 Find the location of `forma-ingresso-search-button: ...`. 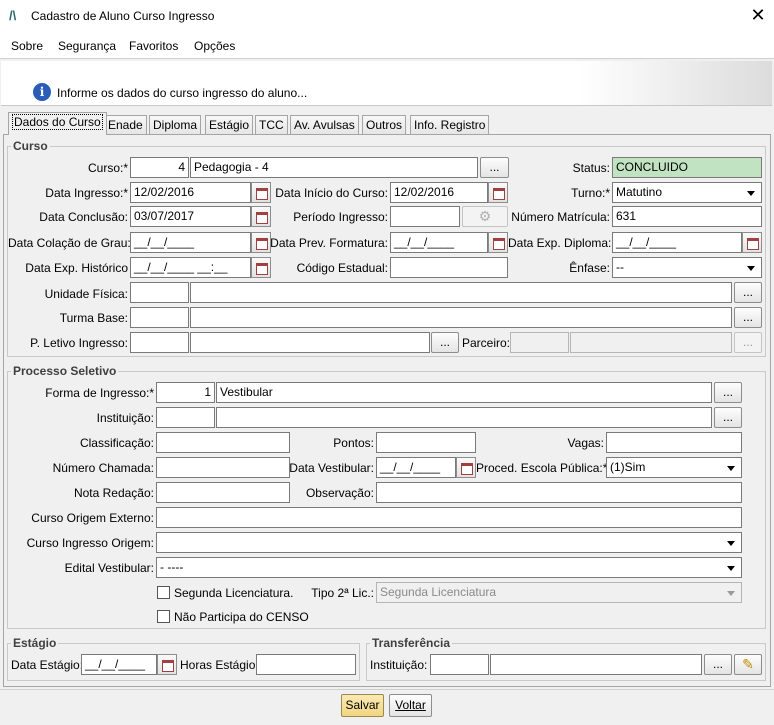

forma-ingresso-search-button: ... is located at coordinates (728, 392).